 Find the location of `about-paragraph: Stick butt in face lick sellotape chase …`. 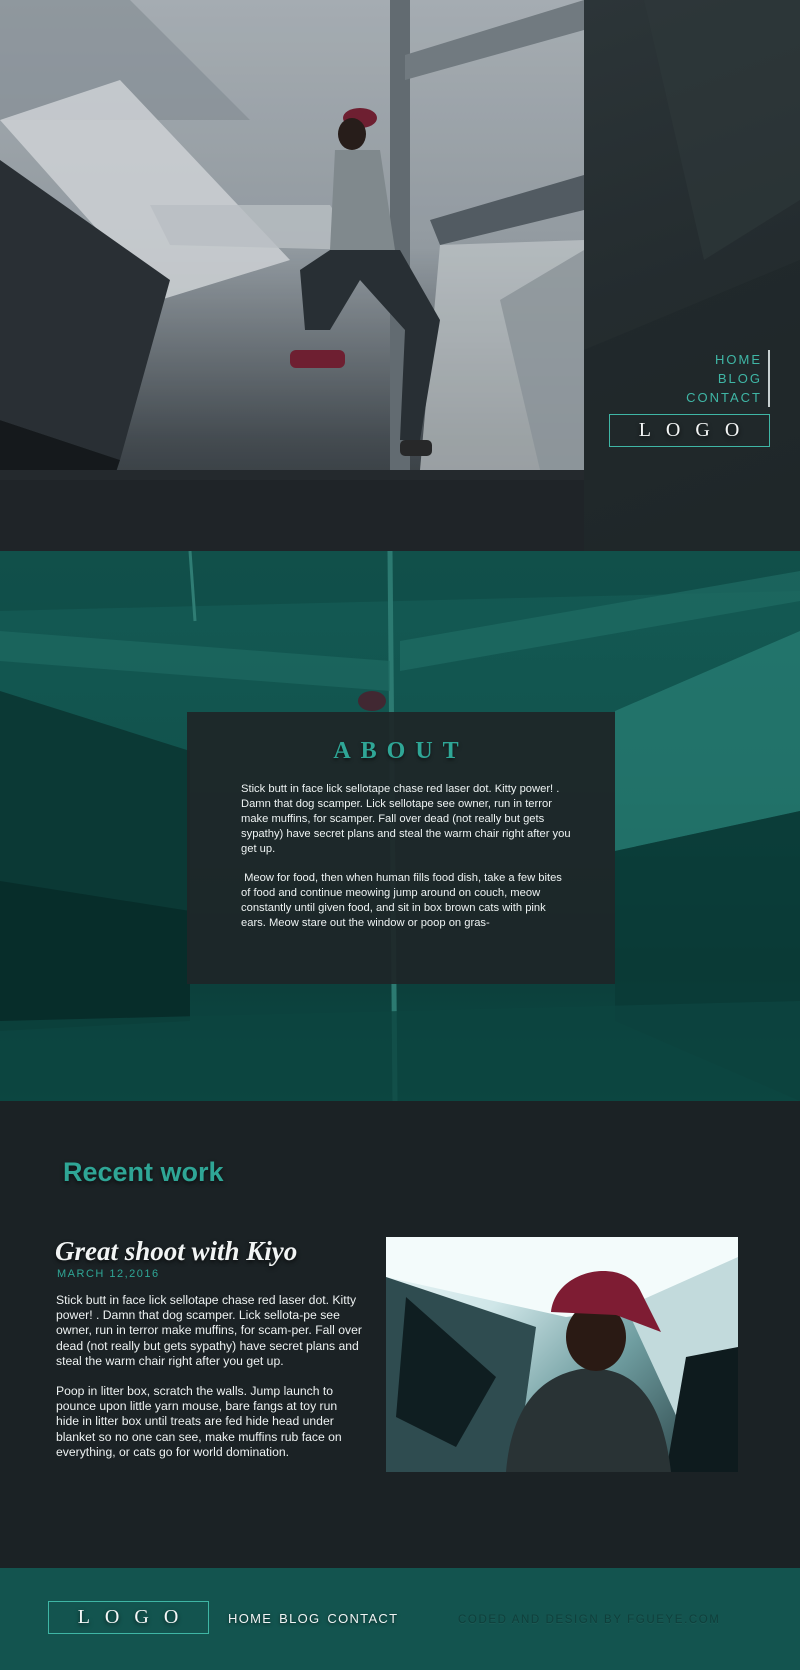

about-paragraph: Stick butt in face lick sellotape chase … is located at coordinates (407, 819).